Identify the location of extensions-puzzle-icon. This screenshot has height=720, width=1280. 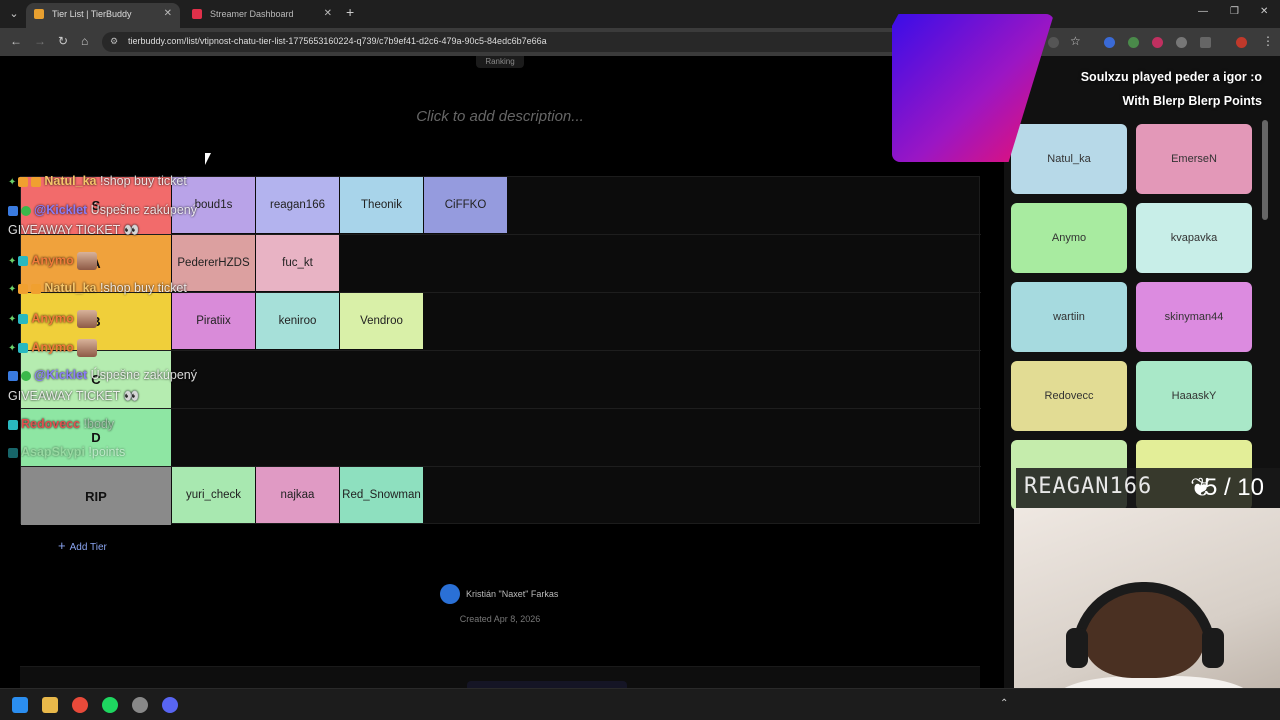
(1205, 42).